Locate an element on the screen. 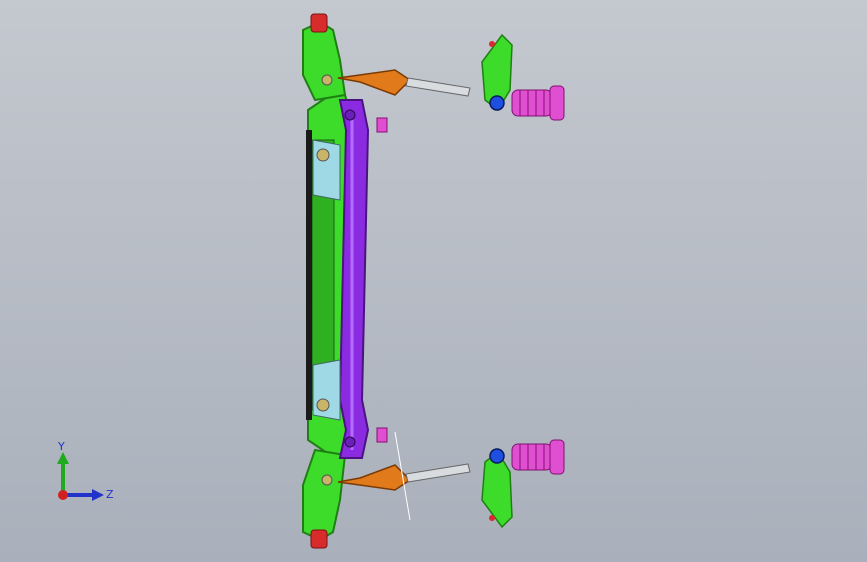 The image size is (867, 562). tie-rod-bottom is located at coordinates (438, 473).